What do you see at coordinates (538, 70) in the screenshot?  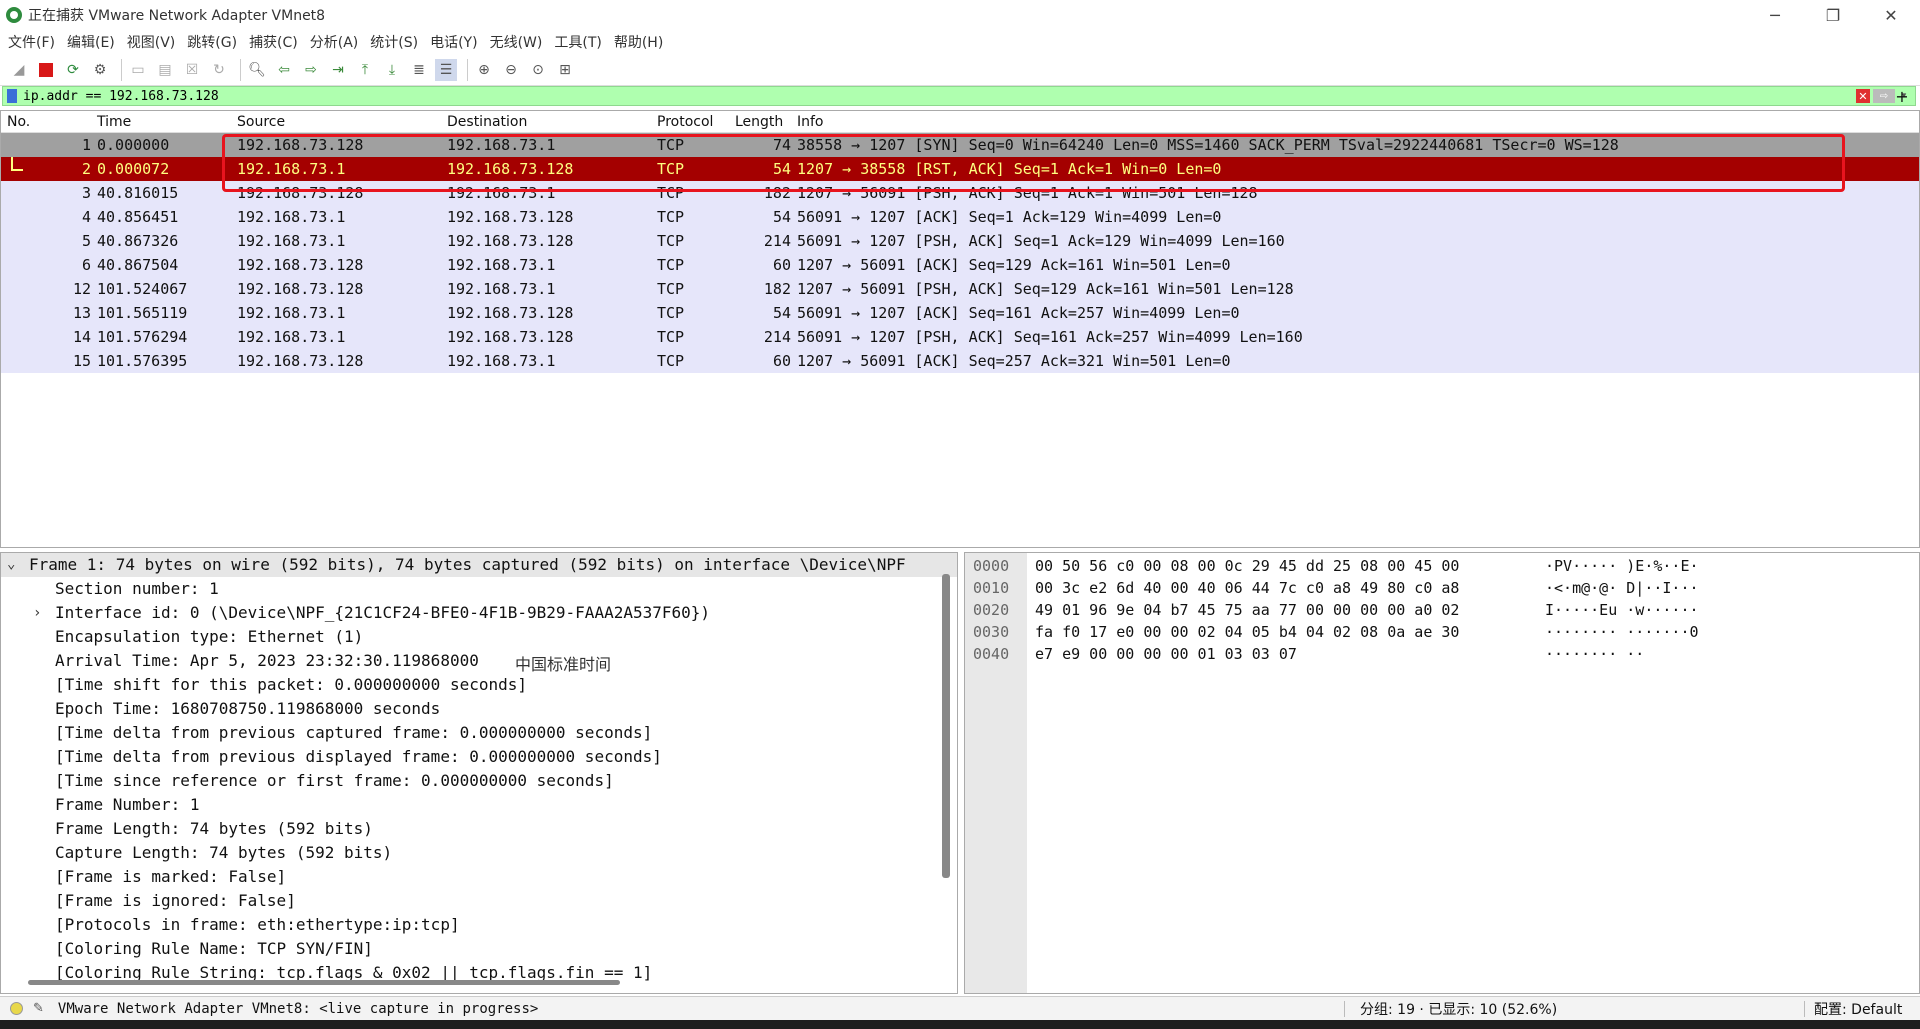 I see `zoom-normal-icon: ⊙` at bounding box center [538, 70].